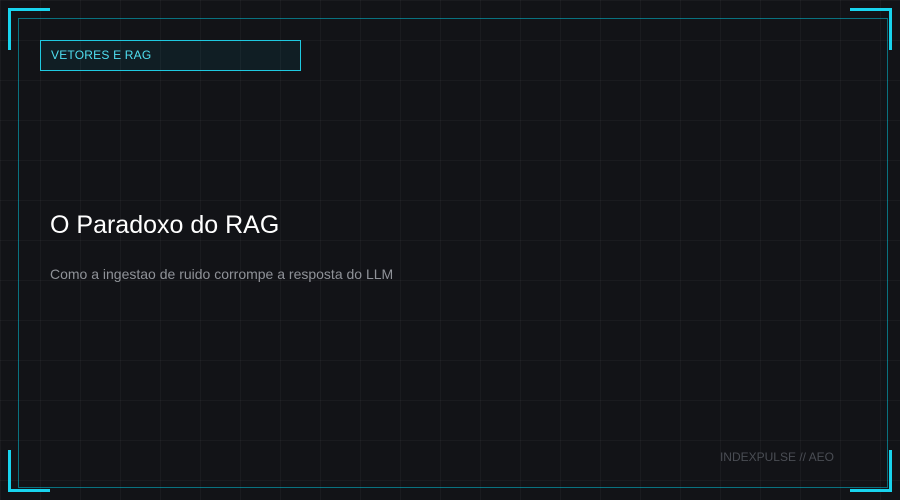 This screenshot has height=500, width=900. I want to click on corner-bracket-bottom-left, so click(29, 471).